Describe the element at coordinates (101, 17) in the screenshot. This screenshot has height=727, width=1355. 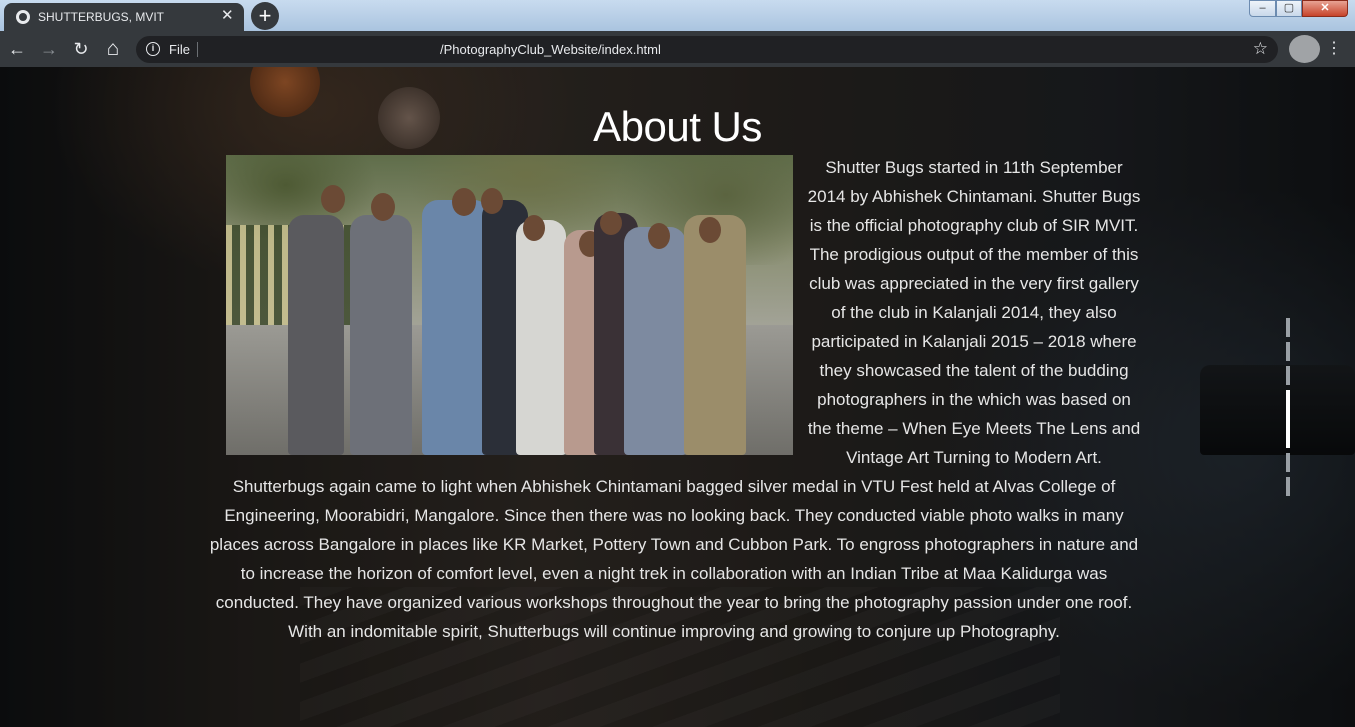
I see `tab-title: SHUTTERBUGS, MVIT` at that location.